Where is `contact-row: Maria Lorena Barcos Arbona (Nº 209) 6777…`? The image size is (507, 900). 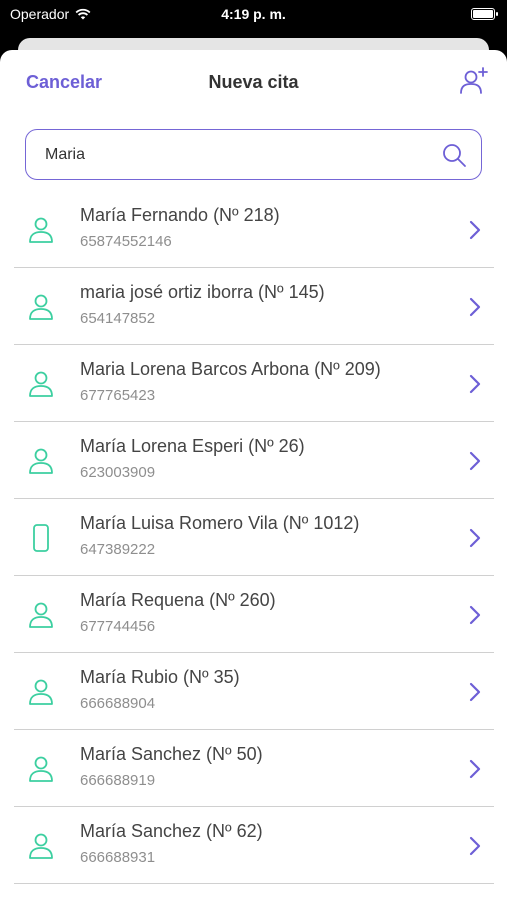
contact-row: Maria Lorena Barcos Arbona (Nº 209) 6777… is located at coordinates (254, 383).